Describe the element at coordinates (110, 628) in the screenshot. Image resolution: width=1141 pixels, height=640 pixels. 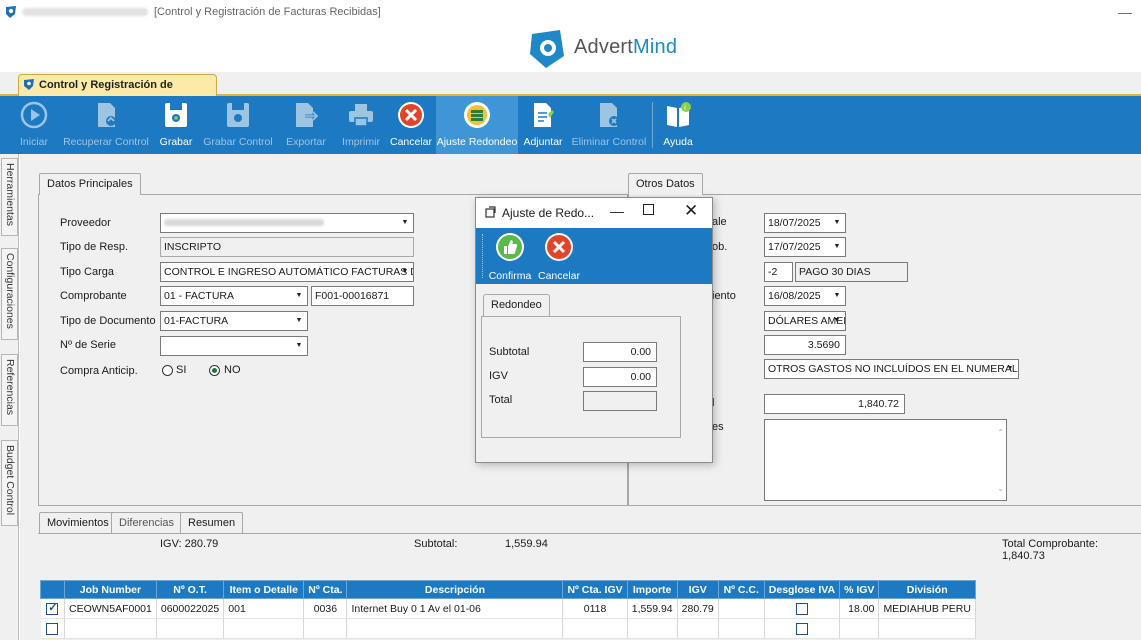
I see `job-number-cell` at that location.